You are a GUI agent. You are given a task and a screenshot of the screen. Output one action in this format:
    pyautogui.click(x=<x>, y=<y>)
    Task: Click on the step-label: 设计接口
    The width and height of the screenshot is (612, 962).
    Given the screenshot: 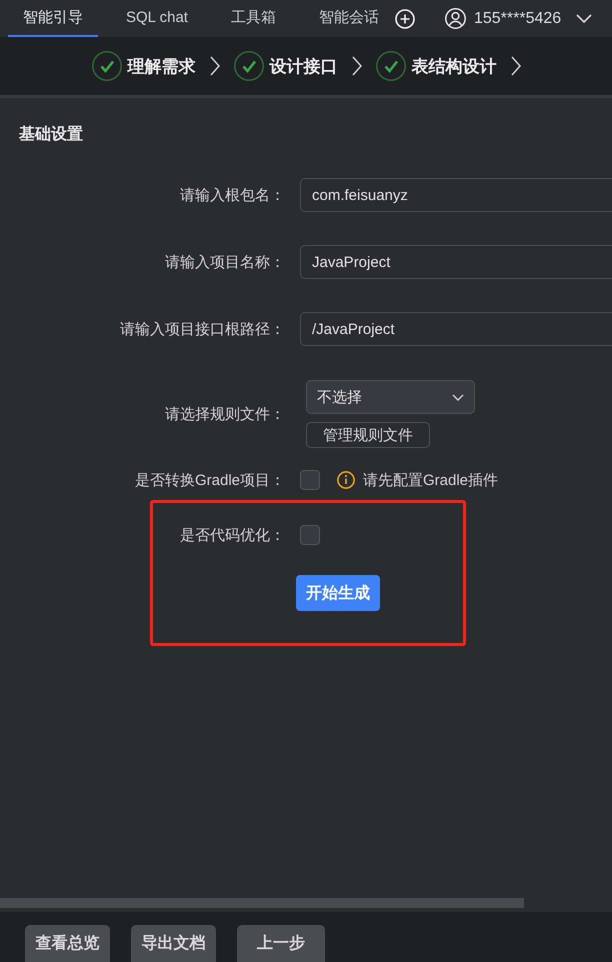 What is the action you would take?
    pyautogui.click(x=304, y=67)
    